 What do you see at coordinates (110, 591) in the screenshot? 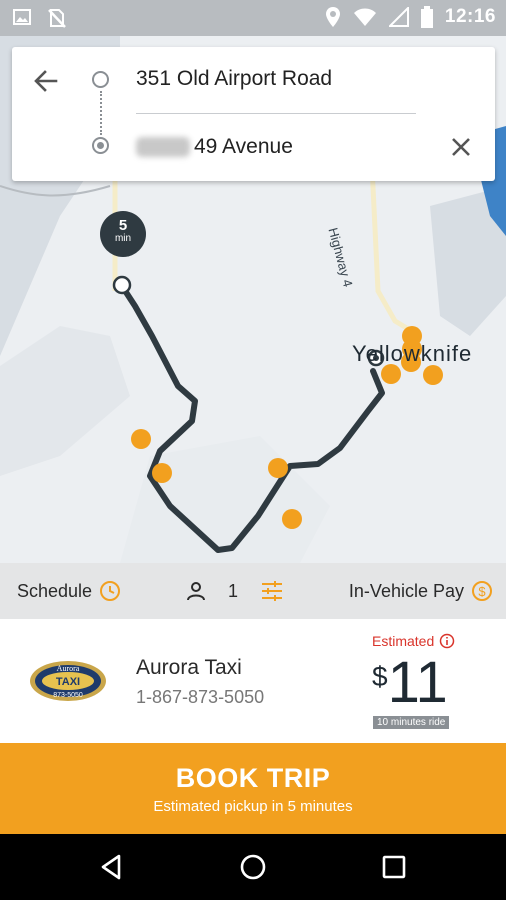
I see `clock-icon` at bounding box center [110, 591].